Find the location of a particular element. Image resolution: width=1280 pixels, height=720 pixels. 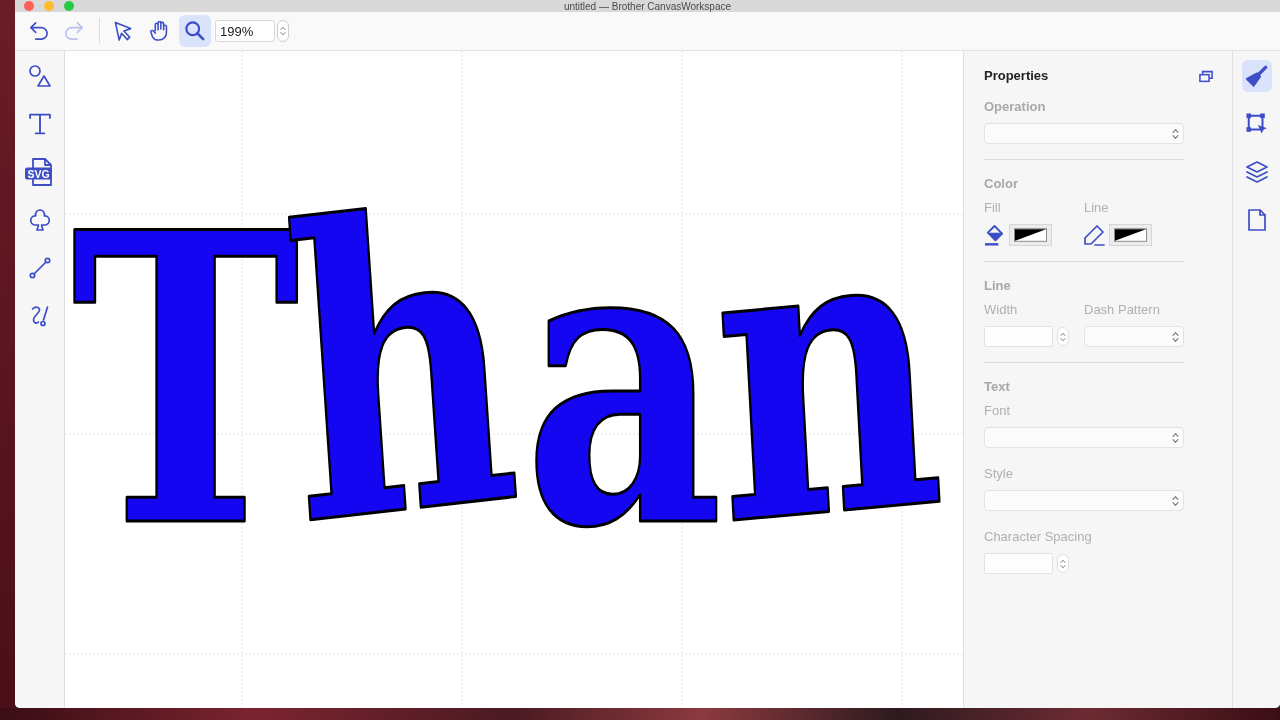

pencil-icon is located at coordinates (1094, 235).